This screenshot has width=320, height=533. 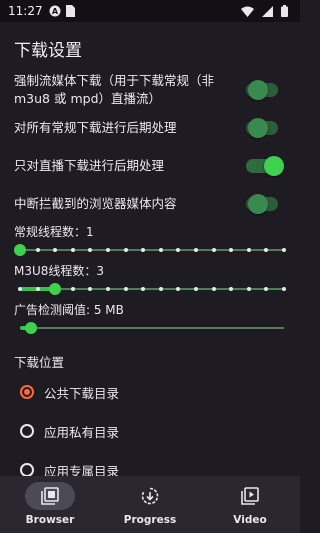 I want to click on bottom-navigation: Browser Progress Video, so click(x=150, y=504).